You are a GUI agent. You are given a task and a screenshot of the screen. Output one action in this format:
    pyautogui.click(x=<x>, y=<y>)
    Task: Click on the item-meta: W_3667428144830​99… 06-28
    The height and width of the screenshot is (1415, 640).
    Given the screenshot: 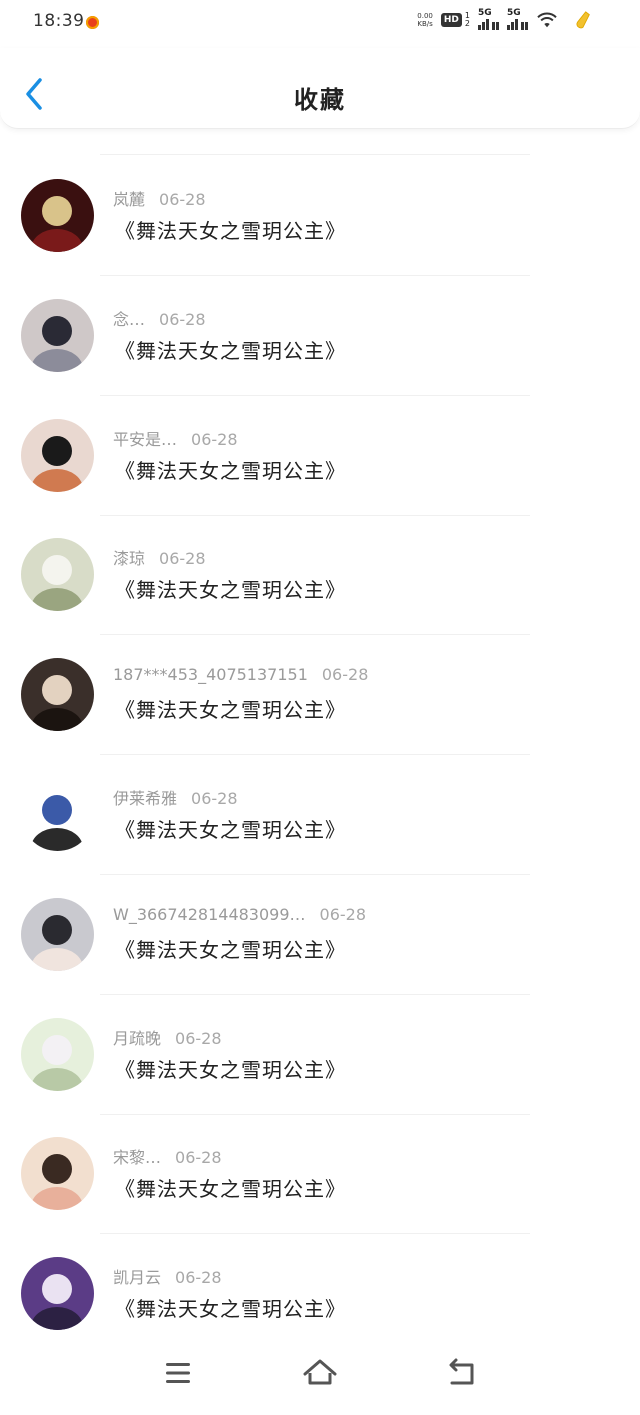 What is the action you would take?
    pyautogui.click(x=239, y=914)
    